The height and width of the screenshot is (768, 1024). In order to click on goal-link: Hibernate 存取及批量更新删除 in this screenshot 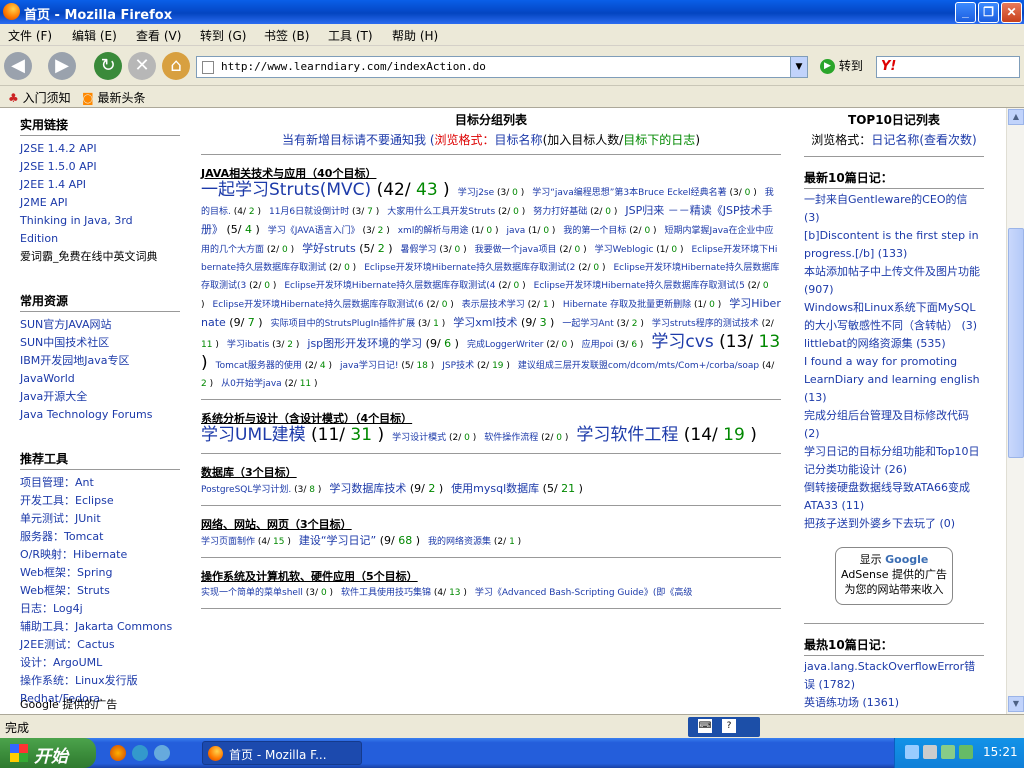, I will do `click(627, 305)`.